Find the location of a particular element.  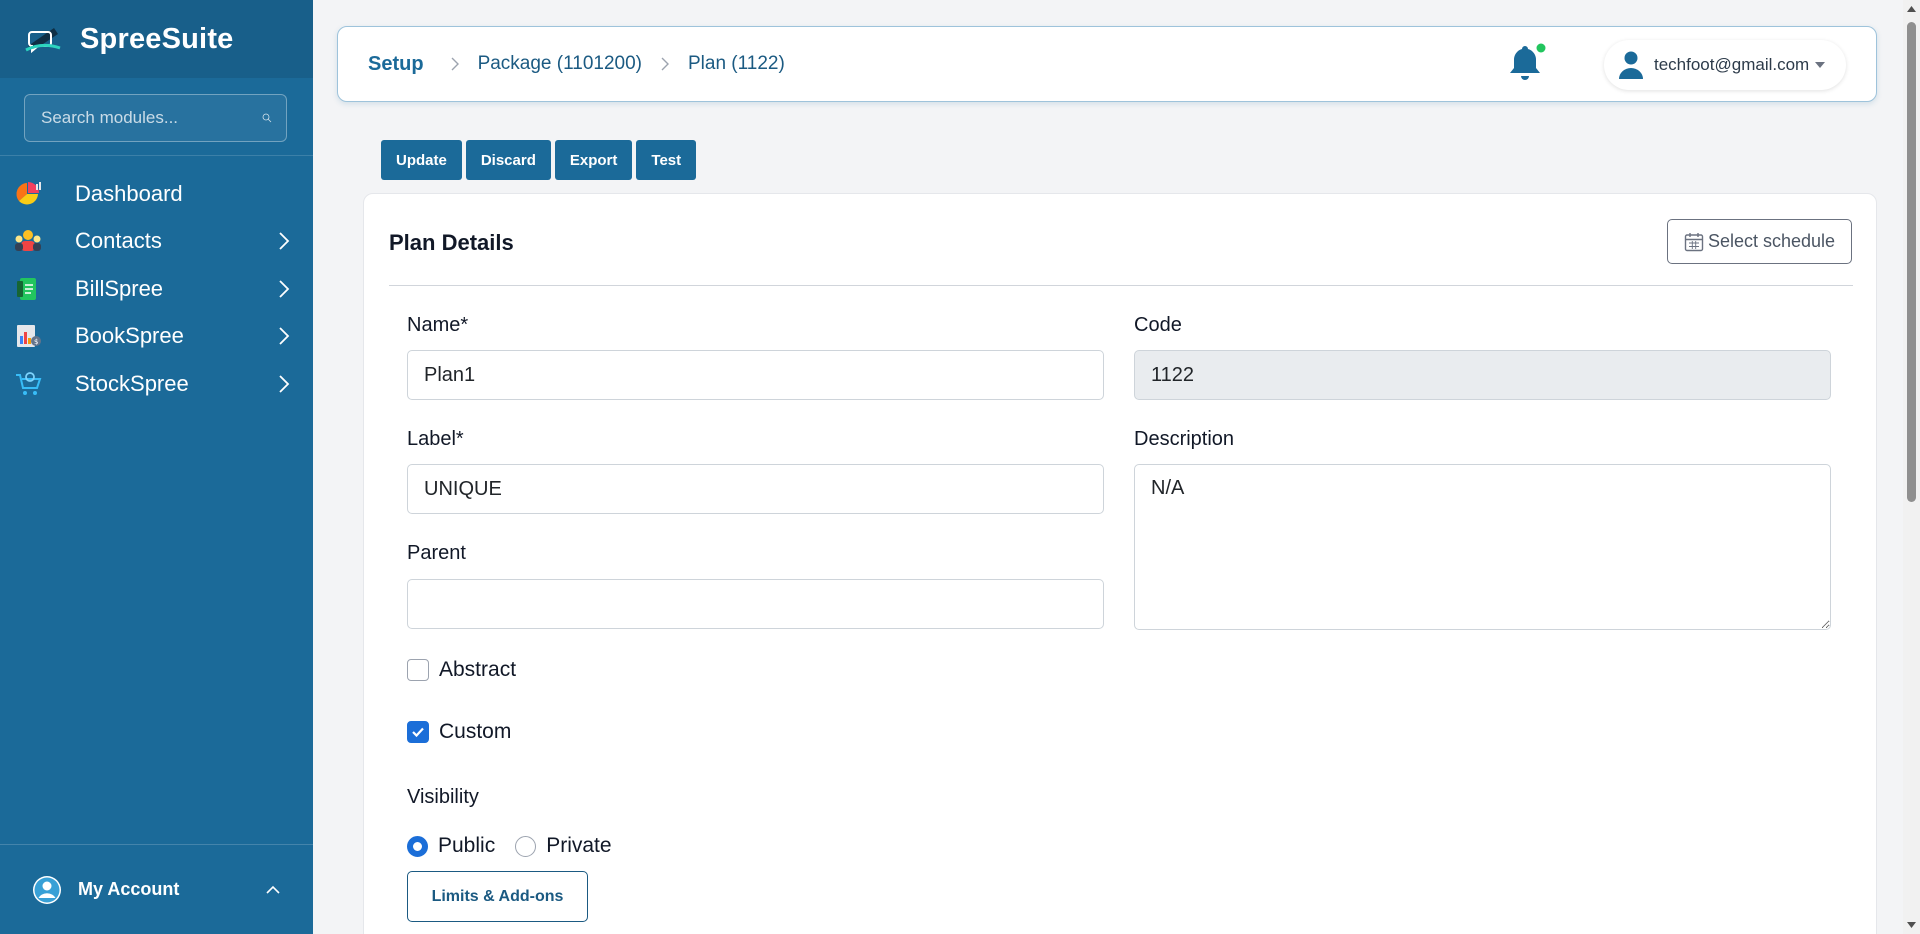

custom-label: Custom is located at coordinates (475, 731).